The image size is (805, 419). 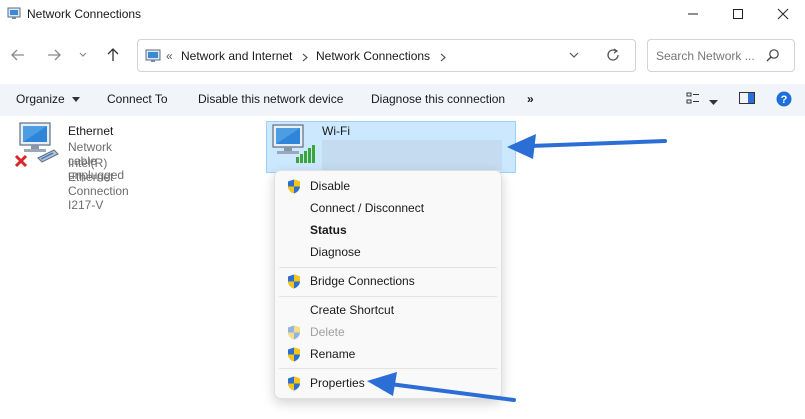 I want to click on arrow-to-wifi-icon, so click(x=587, y=146).